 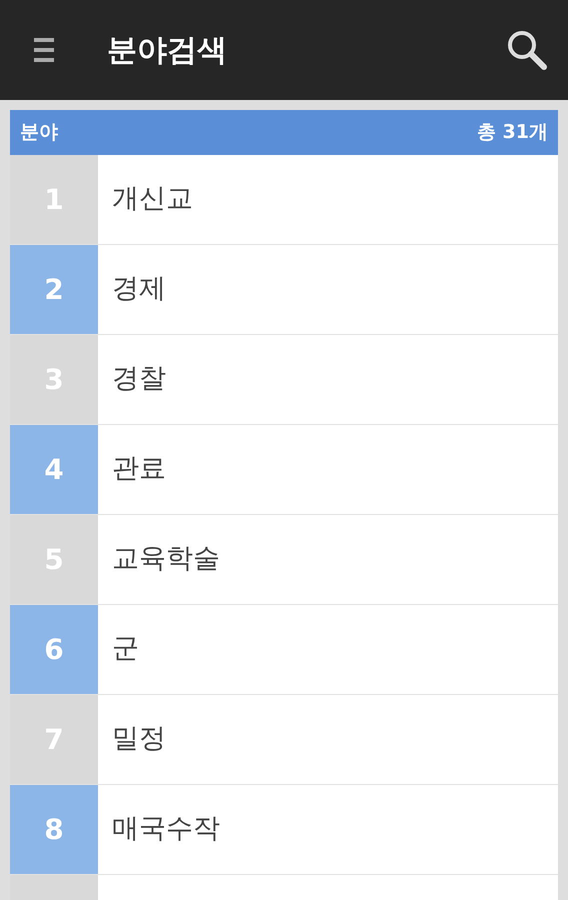 What do you see at coordinates (54, 469) in the screenshot?
I see `number-cell: 4` at bounding box center [54, 469].